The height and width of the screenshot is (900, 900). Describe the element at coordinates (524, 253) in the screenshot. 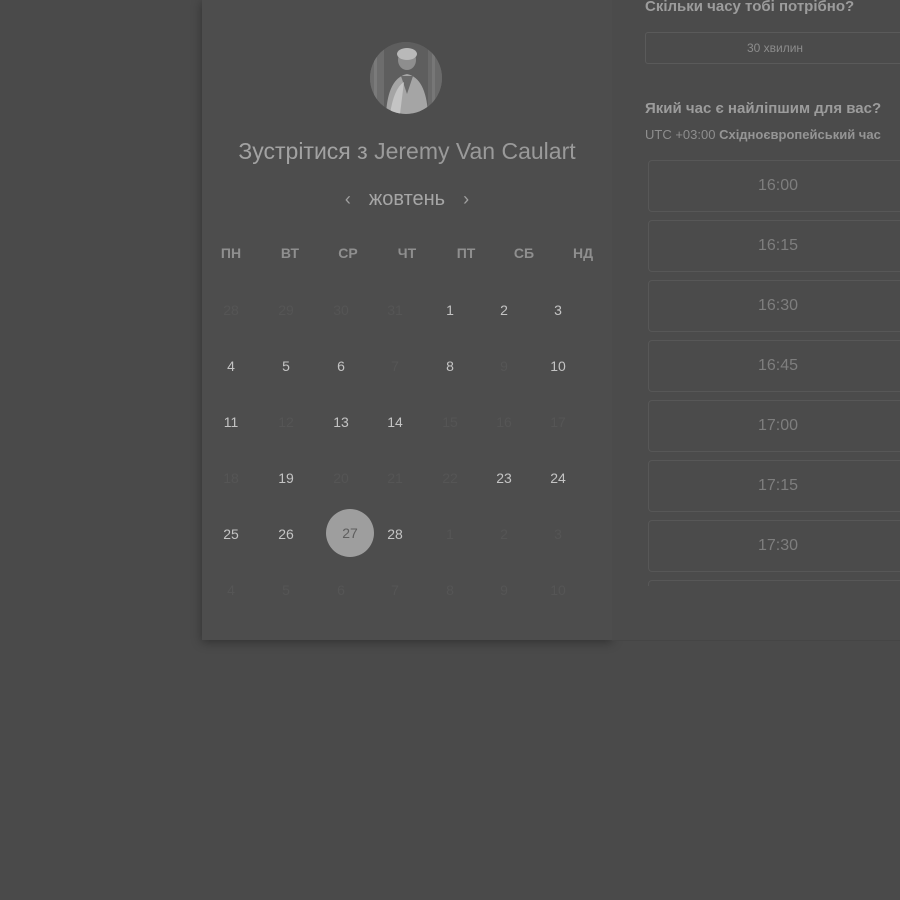

I see `weekday-label: СБ` at that location.